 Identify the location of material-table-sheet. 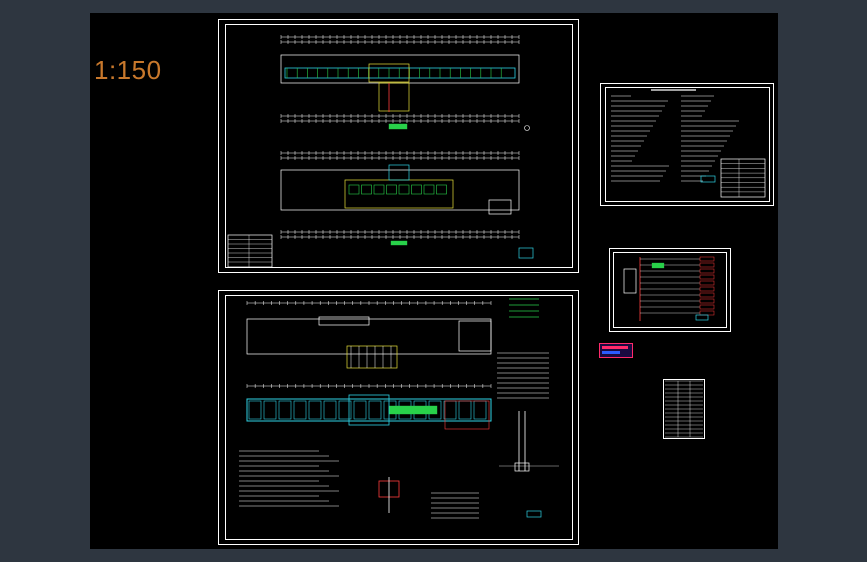
(684, 409).